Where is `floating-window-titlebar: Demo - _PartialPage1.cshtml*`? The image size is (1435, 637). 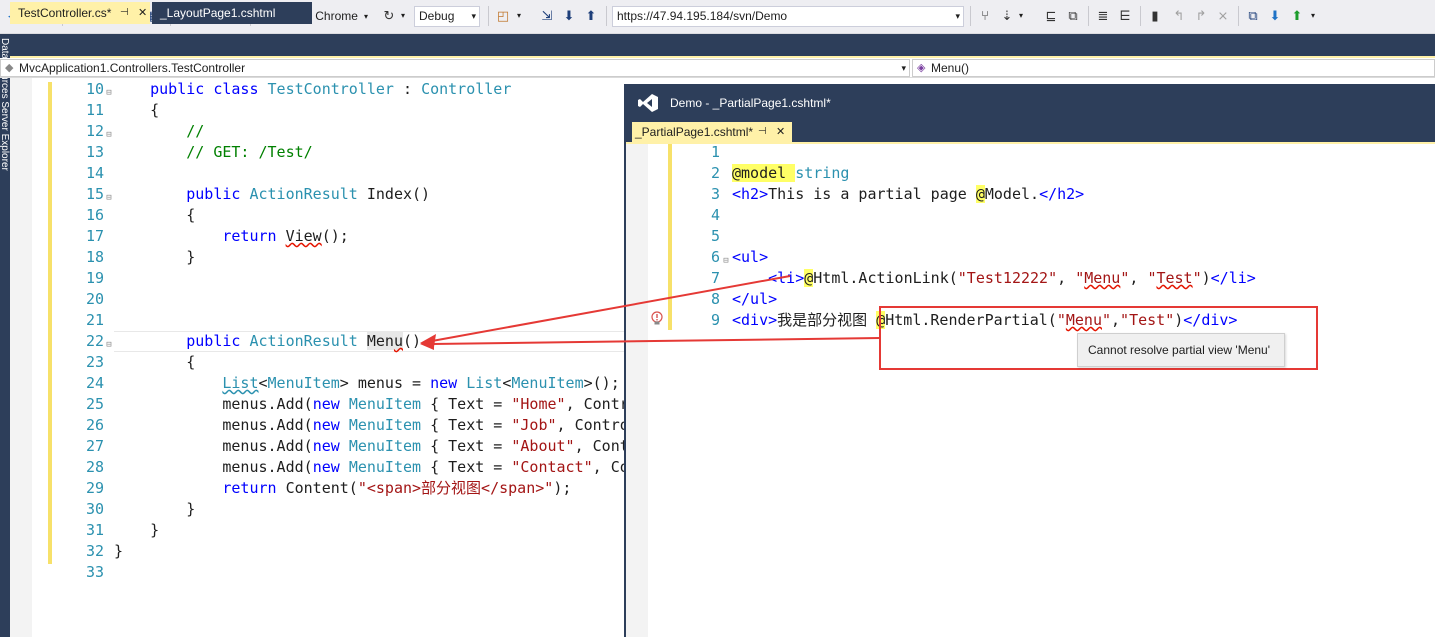
floating-window-titlebar: Demo - _PartialPage1.cshtml* is located at coordinates (1030, 103).